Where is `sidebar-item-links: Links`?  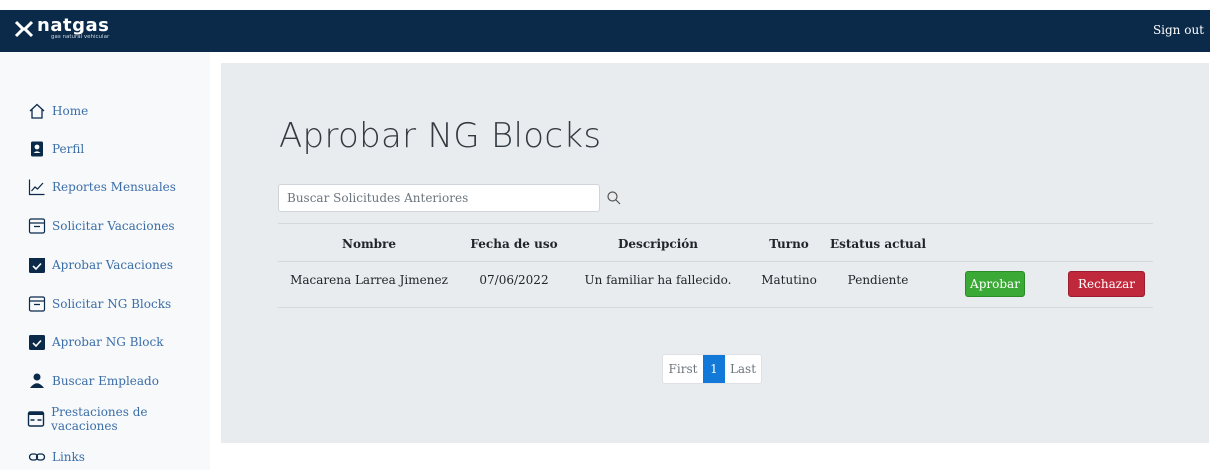
sidebar-item-links: Links is located at coordinates (56, 457).